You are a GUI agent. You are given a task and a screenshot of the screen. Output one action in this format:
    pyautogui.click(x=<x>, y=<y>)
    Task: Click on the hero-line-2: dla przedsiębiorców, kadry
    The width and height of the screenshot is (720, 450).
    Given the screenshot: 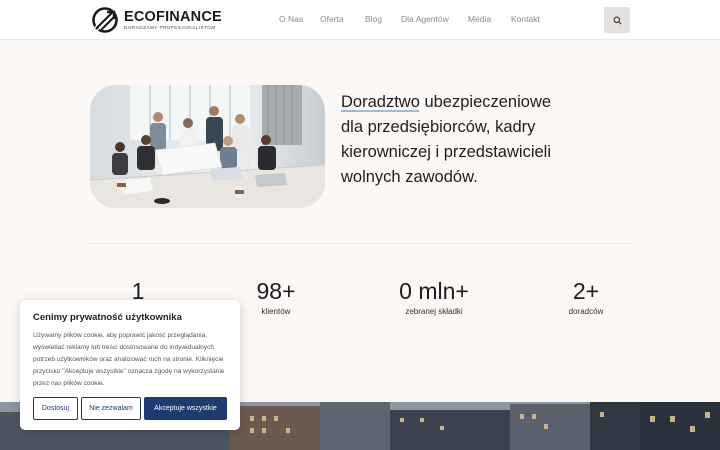 What is the action you would take?
    pyautogui.click(x=438, y=127)
    